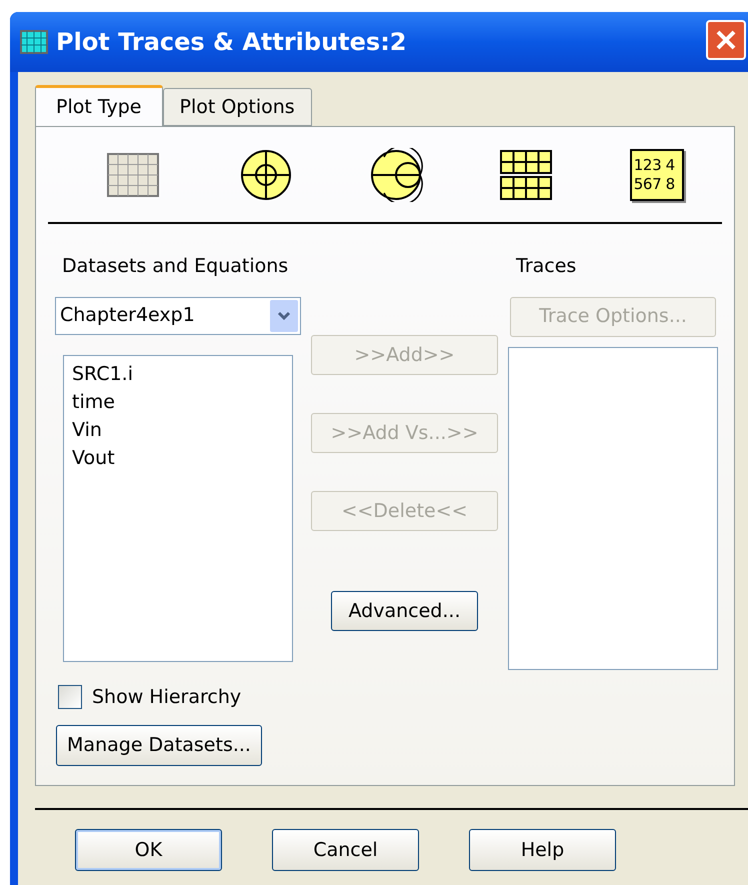  Describe the element at coordinates (176, 266) in the screenshot. I see `datasets-label: Datasets and Equations` at that location.